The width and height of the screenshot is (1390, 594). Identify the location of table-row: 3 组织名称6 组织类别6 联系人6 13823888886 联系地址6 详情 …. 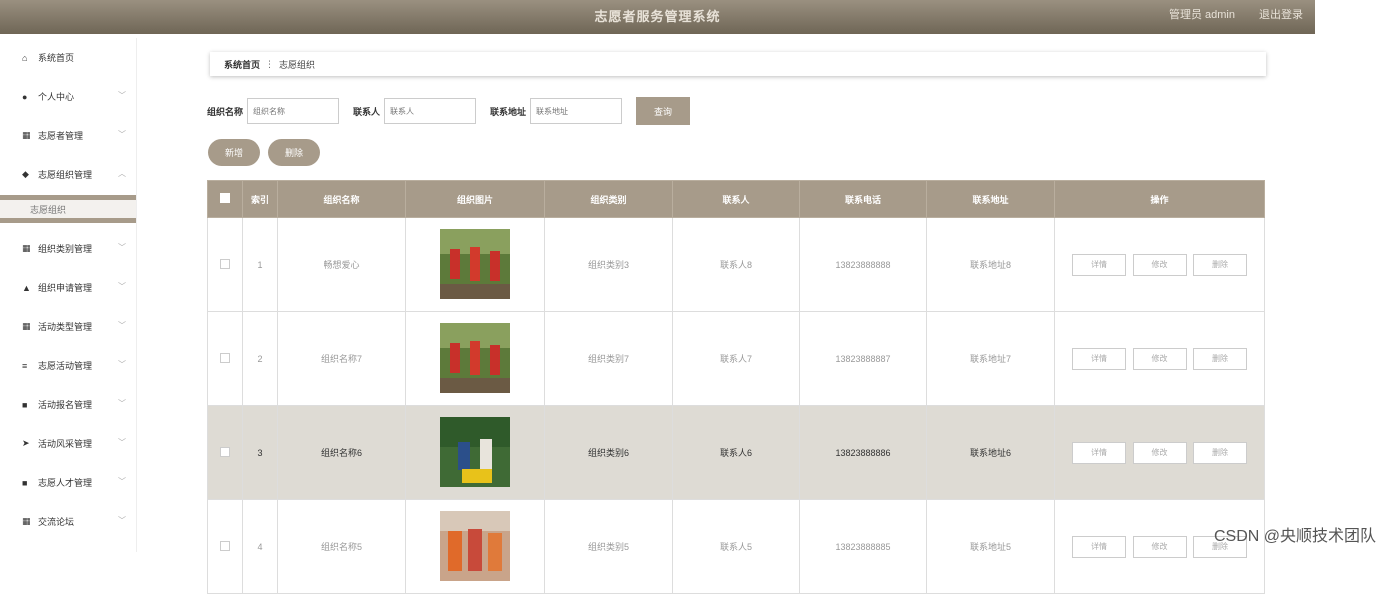
(736, 452).